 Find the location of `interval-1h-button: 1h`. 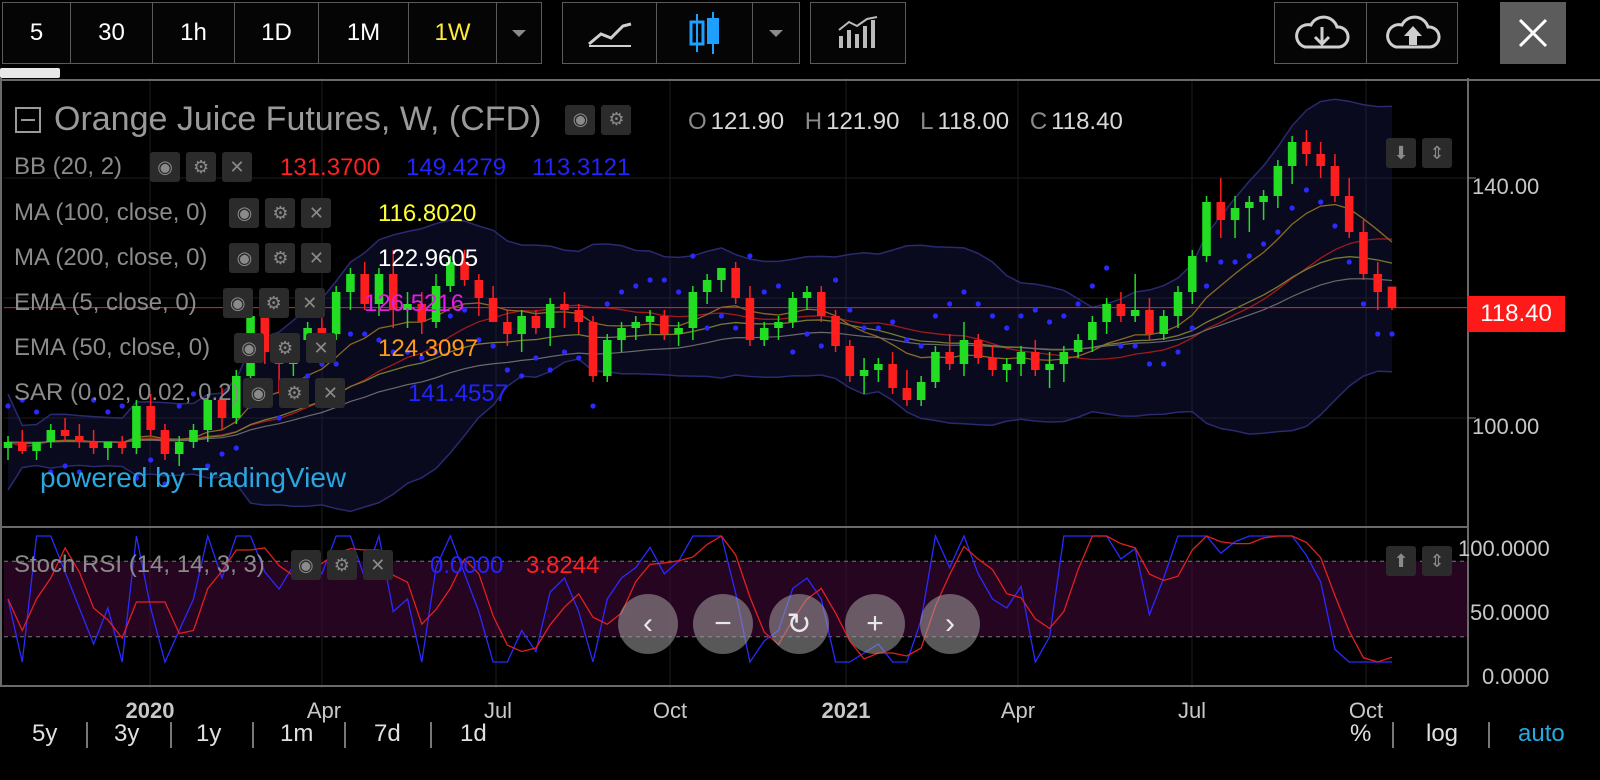

interval-1h-button: 1h is located at coordinates (194, 33).